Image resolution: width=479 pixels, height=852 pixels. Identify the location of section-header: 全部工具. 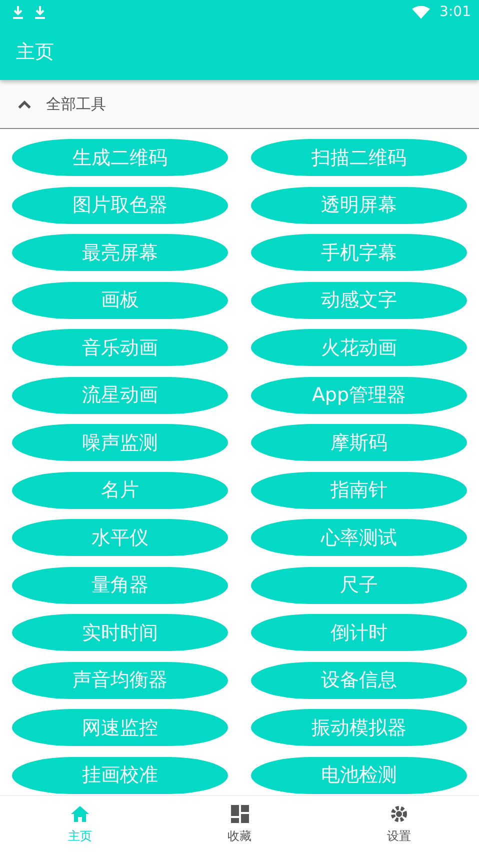
(239, 104).